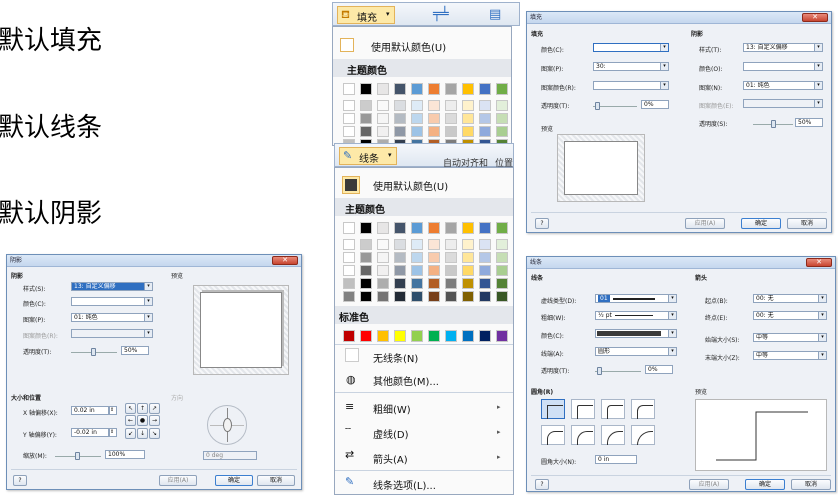 This screenshot has width=838, height=495. Describe the element at coordinates (783, 66) in the screenshot. I see `shadow-color-select: ▾` at that location.